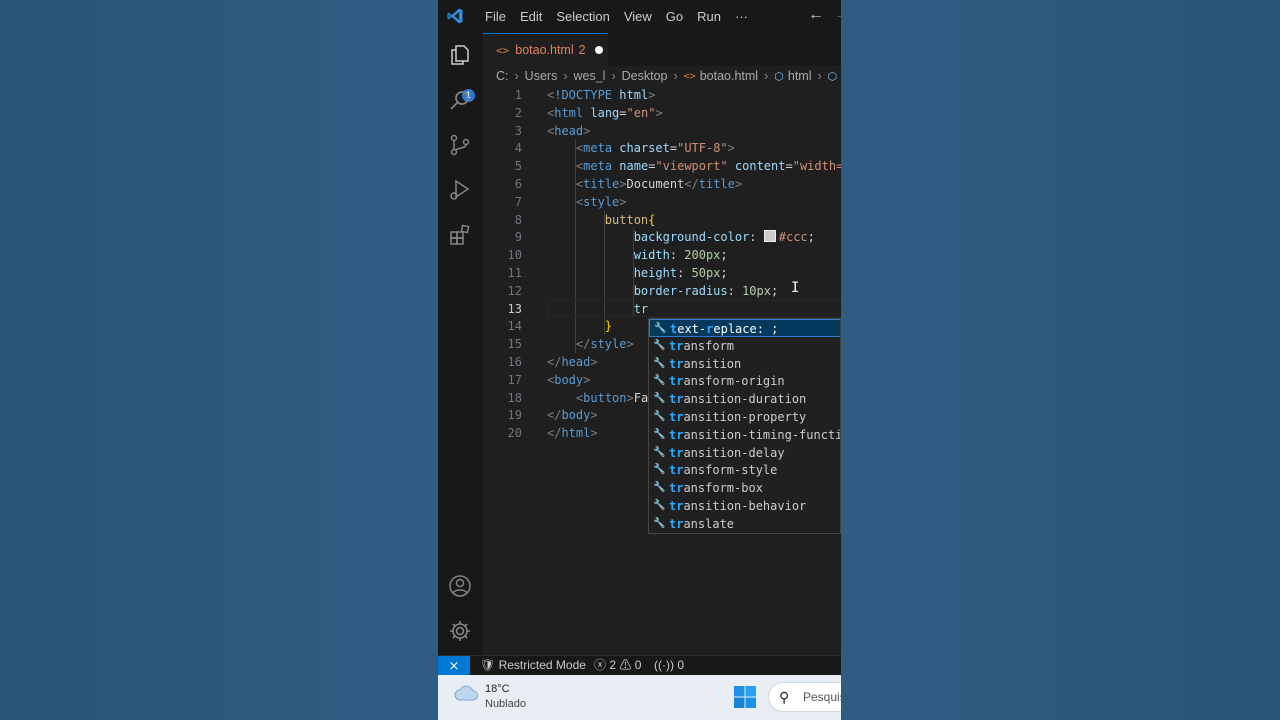 Image resolution: width=1280 pixels, height=720 pixels. What do you see at coordinates (755, 434) in the screenshot?
I see `suggestion-label: transition-timing-functi` at bounding box center [755, 434].